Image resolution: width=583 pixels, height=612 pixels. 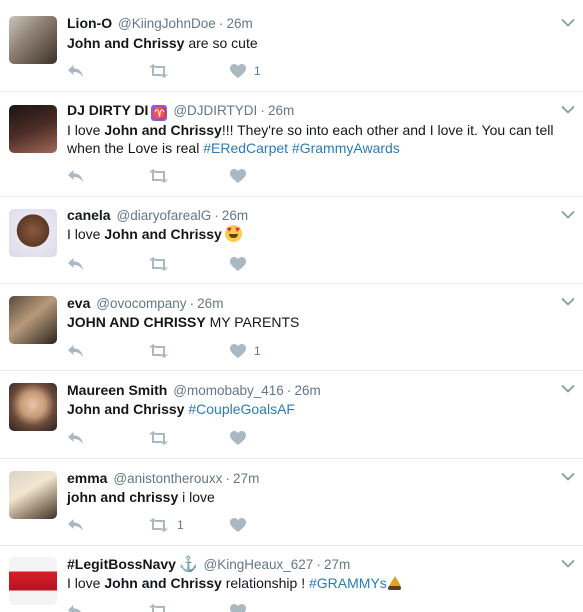 What do you see at coordinates (188, 564) in the screenshot?
I see `anchor-emoji-icon: ⚓` at bounding box center [188, 564].